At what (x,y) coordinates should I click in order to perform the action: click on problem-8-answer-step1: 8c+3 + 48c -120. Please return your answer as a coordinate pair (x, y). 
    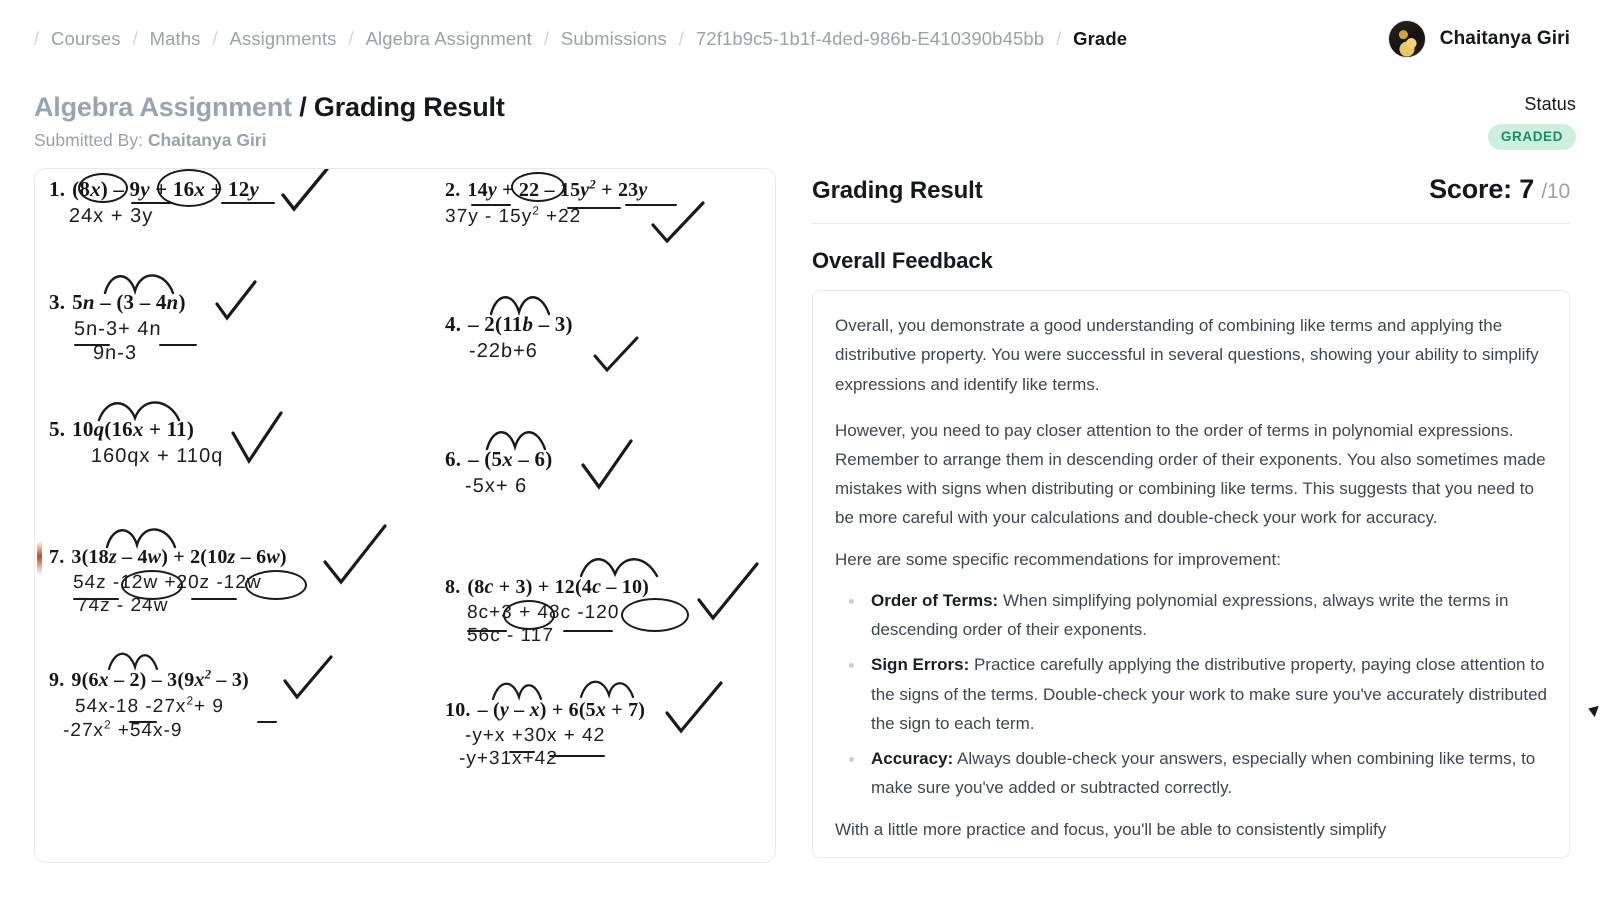
    Looking at the image, I should click on (543, 613).